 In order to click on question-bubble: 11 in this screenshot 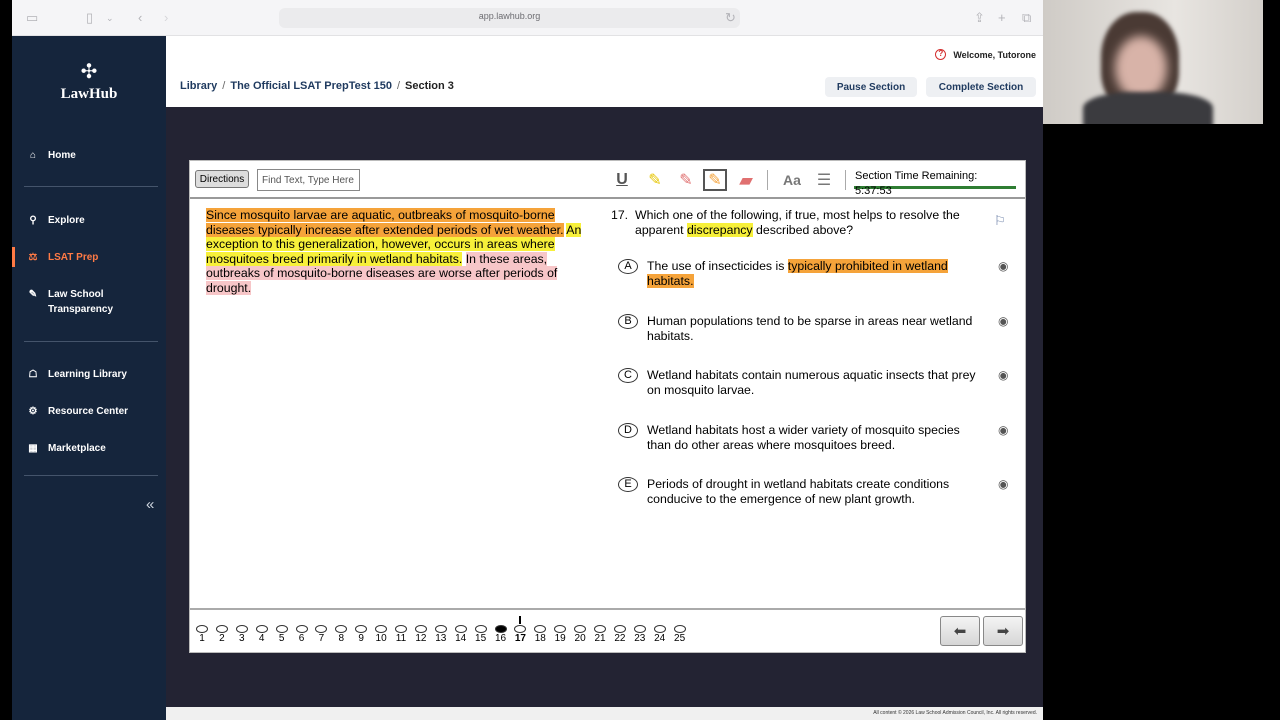, I will do `click(401, 634)`.